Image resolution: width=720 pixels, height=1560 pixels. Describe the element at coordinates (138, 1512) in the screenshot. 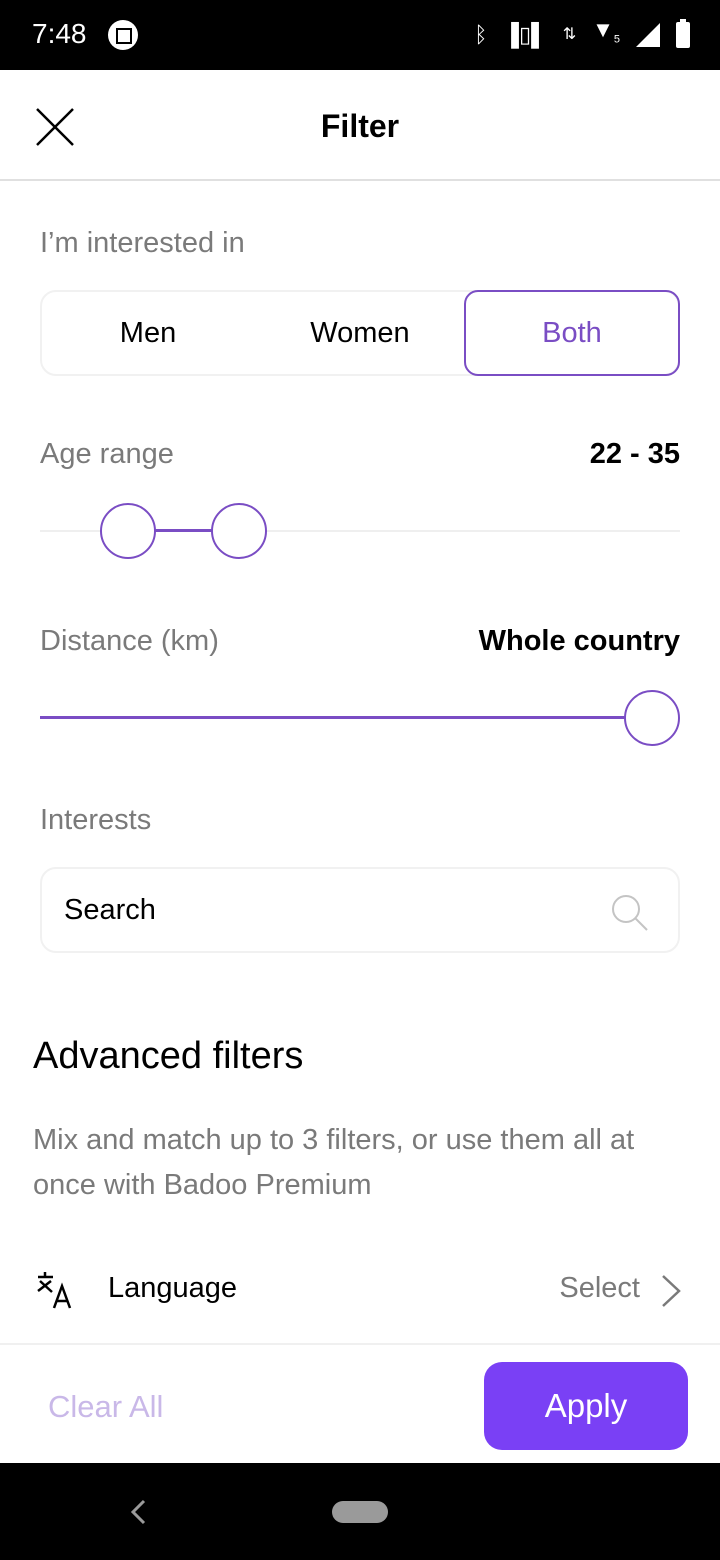

I see `nav-back-icon` at that location.